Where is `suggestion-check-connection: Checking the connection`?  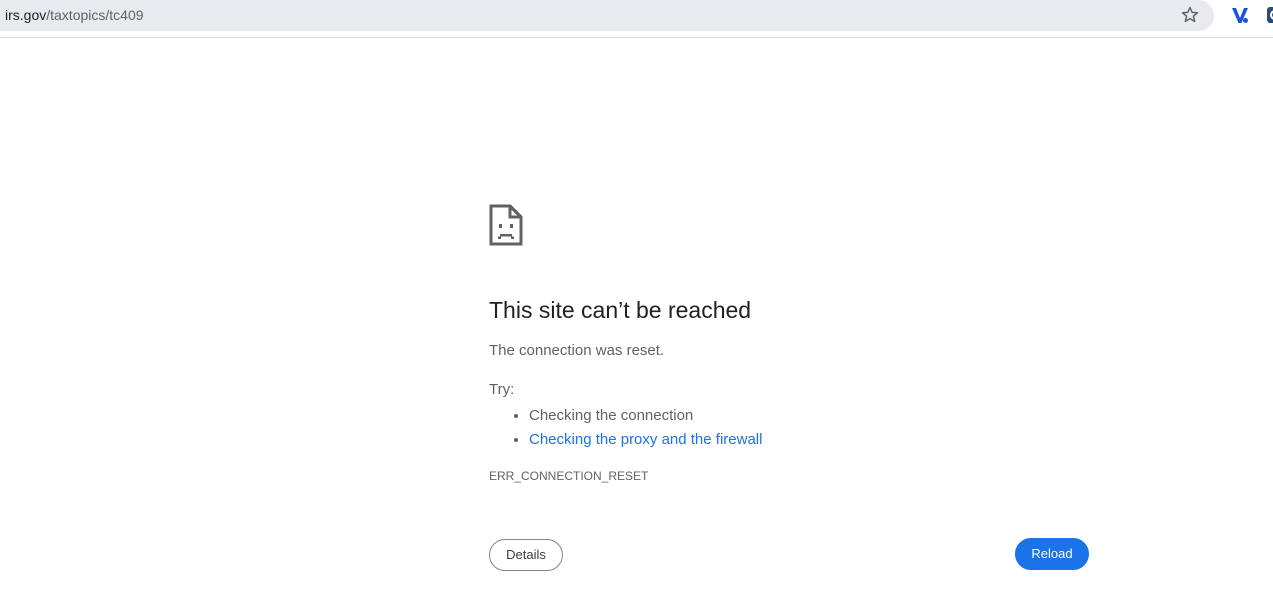
suggestion-check-connection: Checking the connection is located at coordinates (611, 415).